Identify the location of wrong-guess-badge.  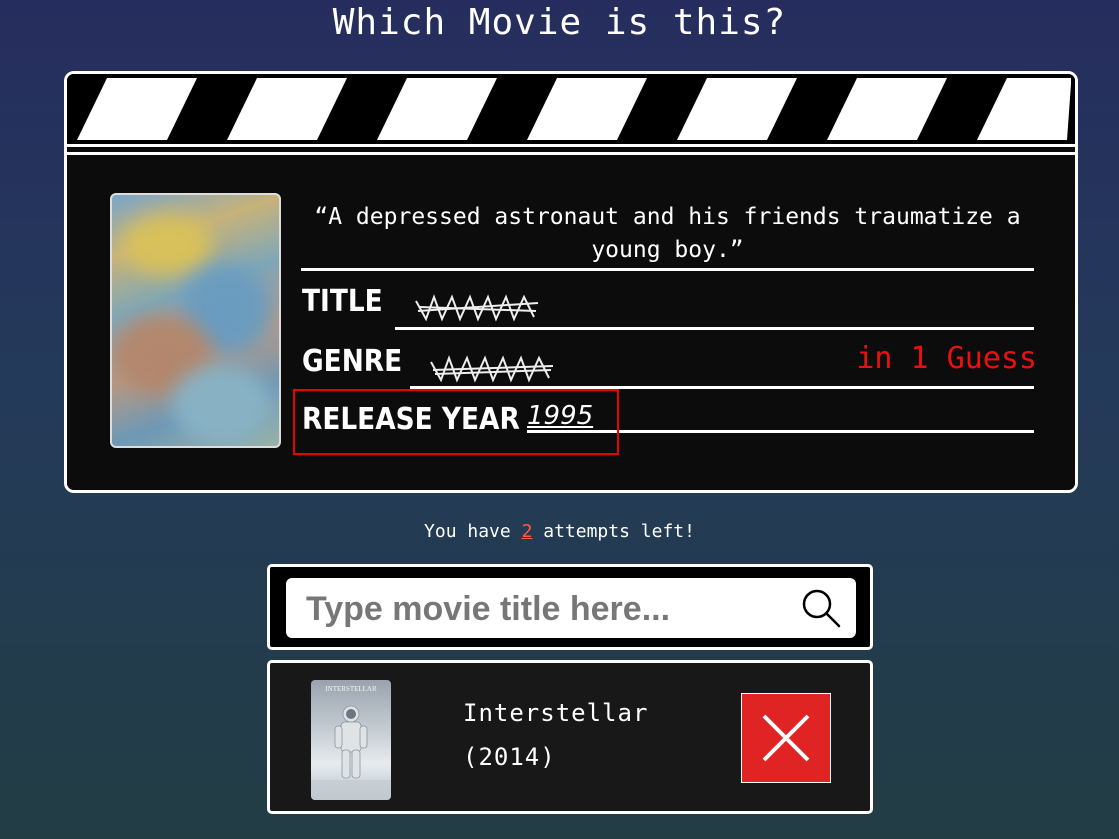
(786, 738).